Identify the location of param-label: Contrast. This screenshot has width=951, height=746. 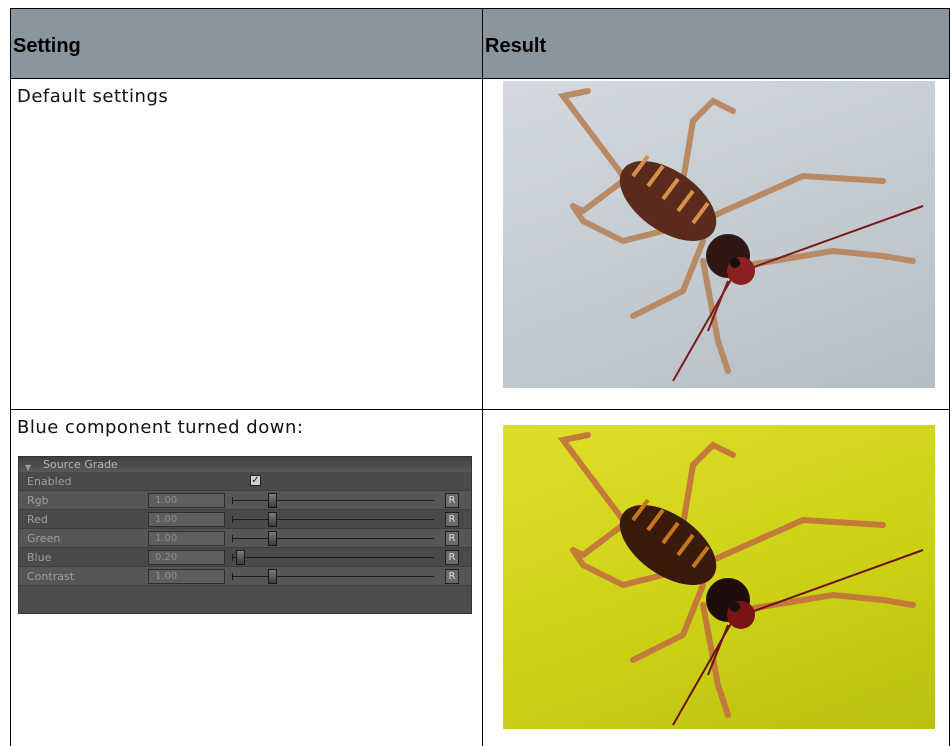
(51, 576).